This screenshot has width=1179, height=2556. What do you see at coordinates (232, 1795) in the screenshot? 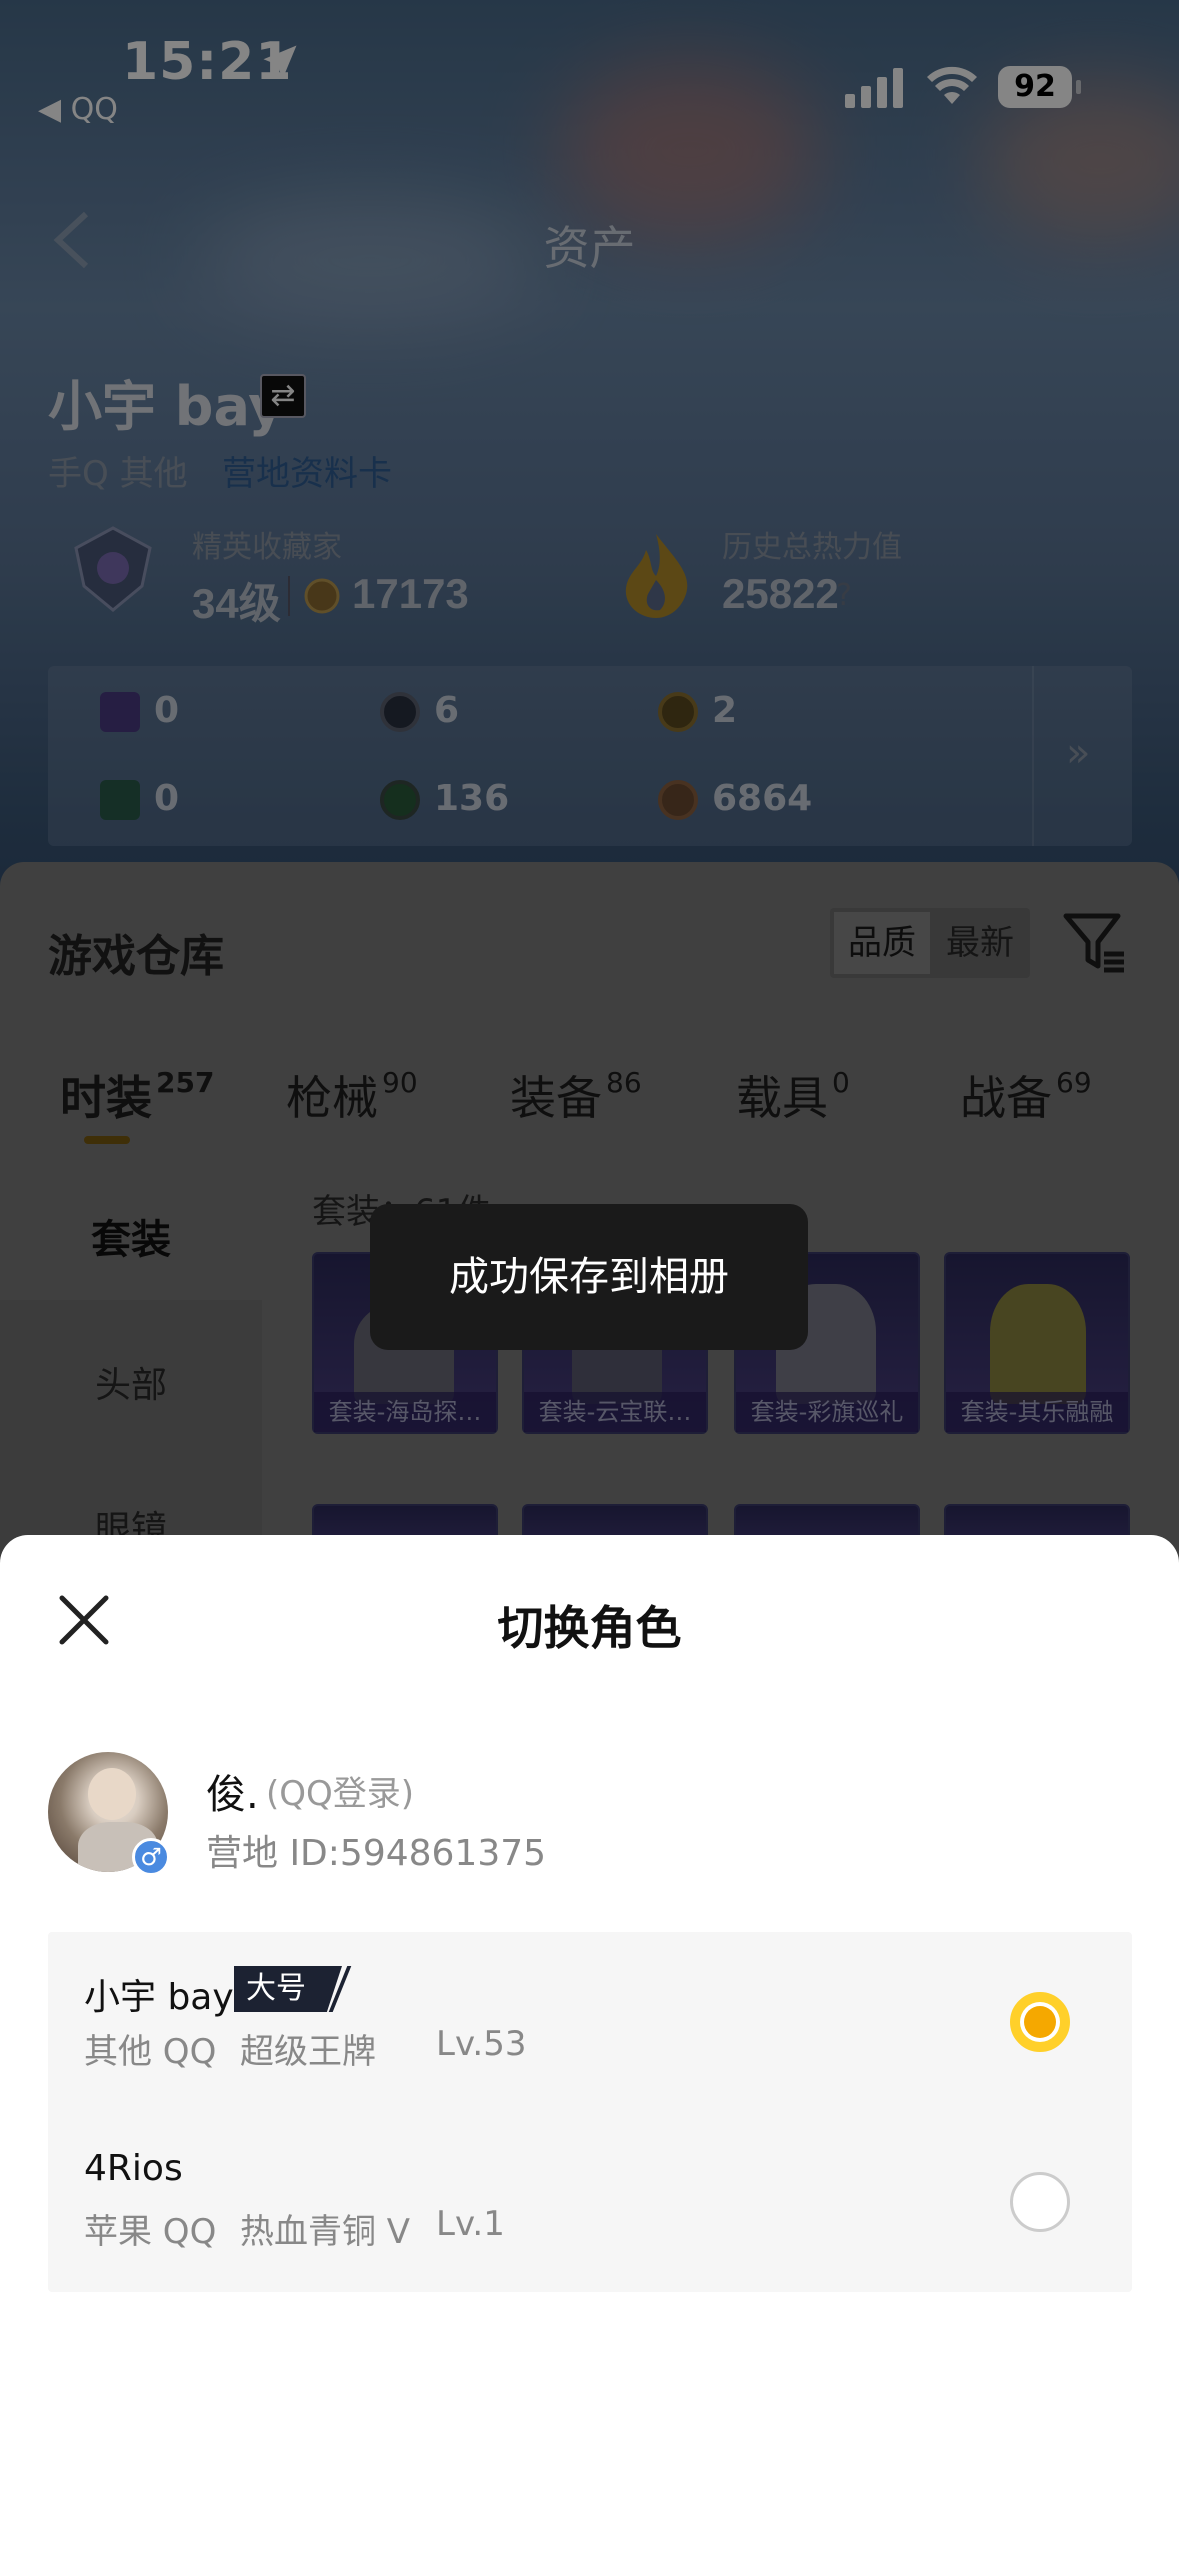
I see `account-name: 俊.` at bounding box center [232, 1795].